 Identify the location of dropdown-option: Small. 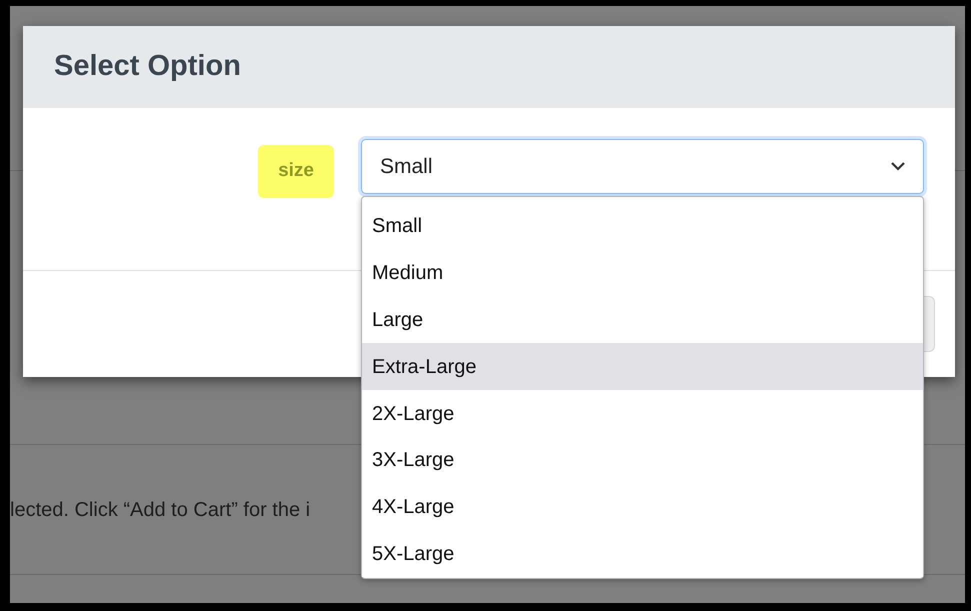
(642, 226).